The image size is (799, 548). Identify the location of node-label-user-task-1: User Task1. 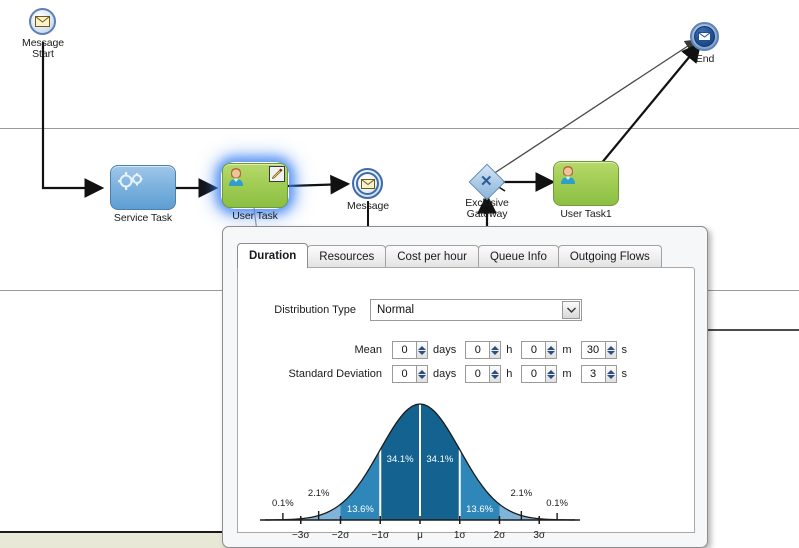
(586, 214).